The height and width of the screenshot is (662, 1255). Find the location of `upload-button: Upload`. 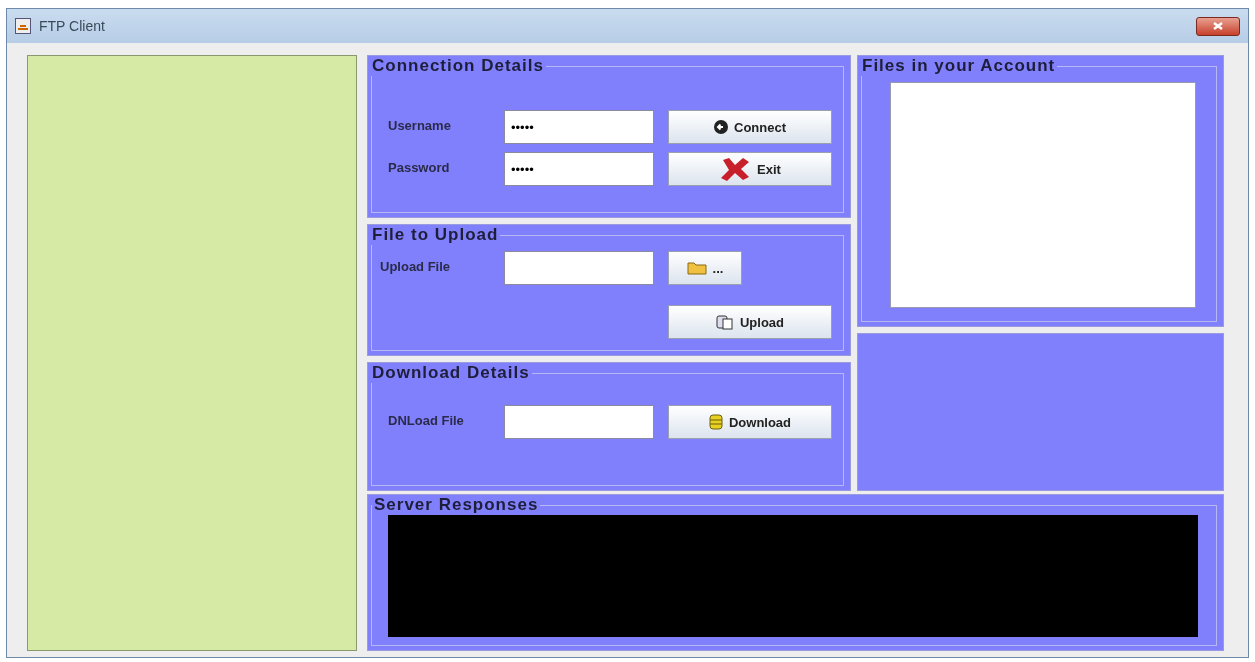

upload-button: Upload is located at coordinates (750, 322).